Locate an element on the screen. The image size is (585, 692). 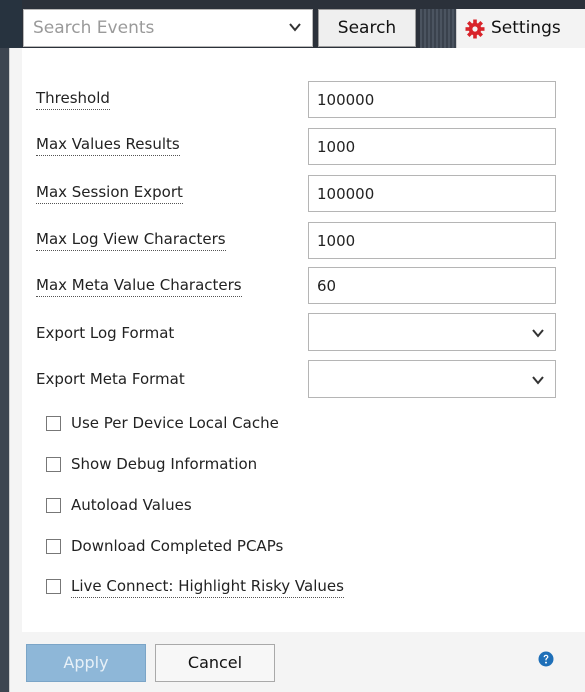
top-toolbar: Search Settings is located at coordinates (292, 24).